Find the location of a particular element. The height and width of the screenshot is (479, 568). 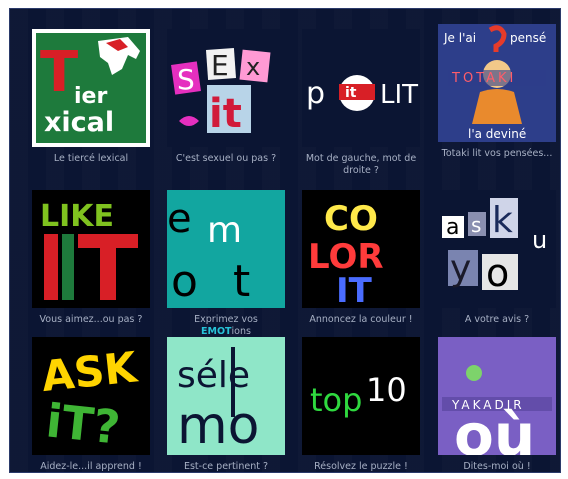

svg-text: l'a deviné is located at coordinates (497, 134).